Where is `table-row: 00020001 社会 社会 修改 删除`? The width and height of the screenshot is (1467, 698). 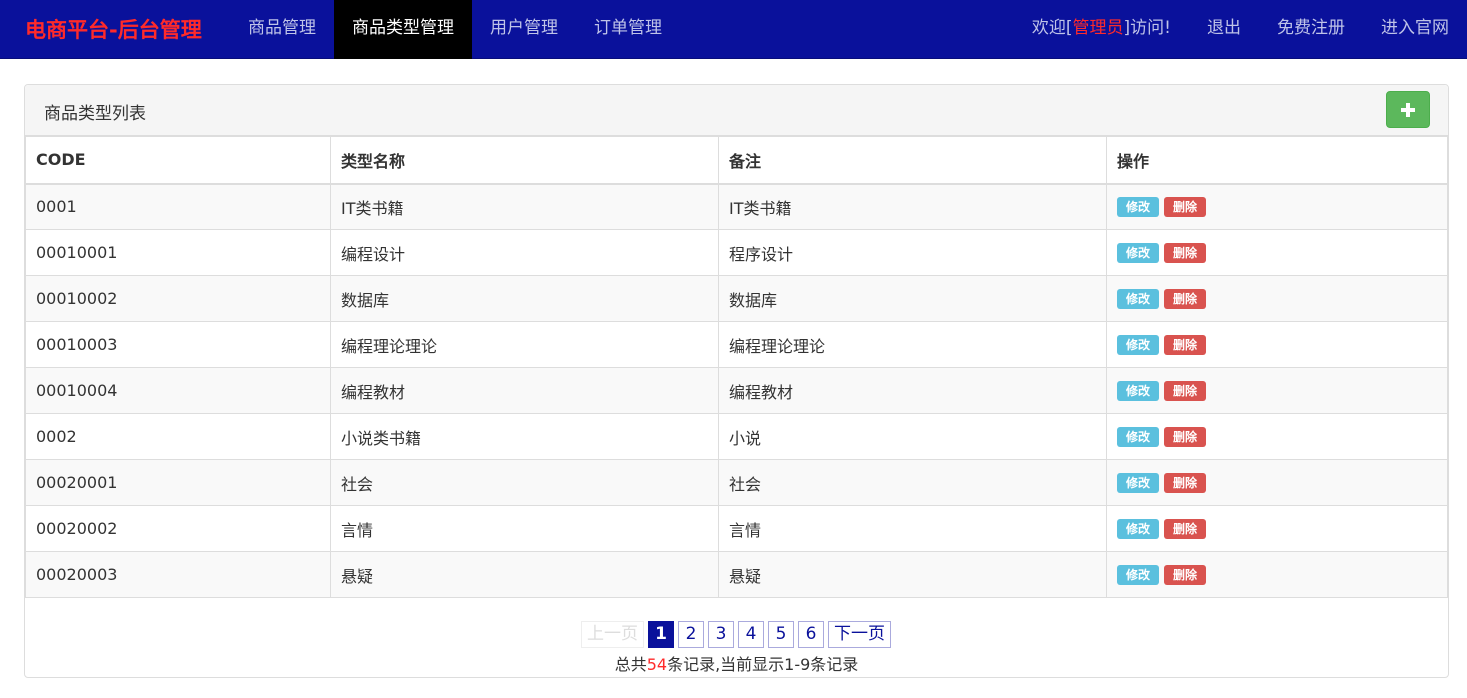 table-row: 00020001 社会 社会 修改 删除 is located at coordinates (736, 482).